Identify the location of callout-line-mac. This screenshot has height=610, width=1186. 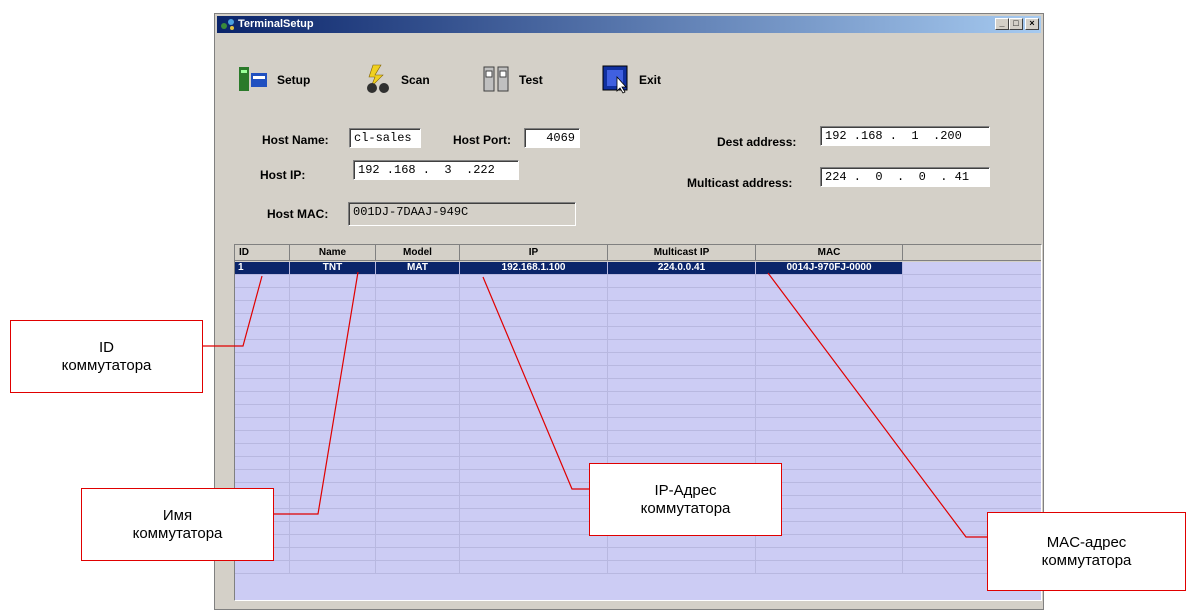
(877, 405).